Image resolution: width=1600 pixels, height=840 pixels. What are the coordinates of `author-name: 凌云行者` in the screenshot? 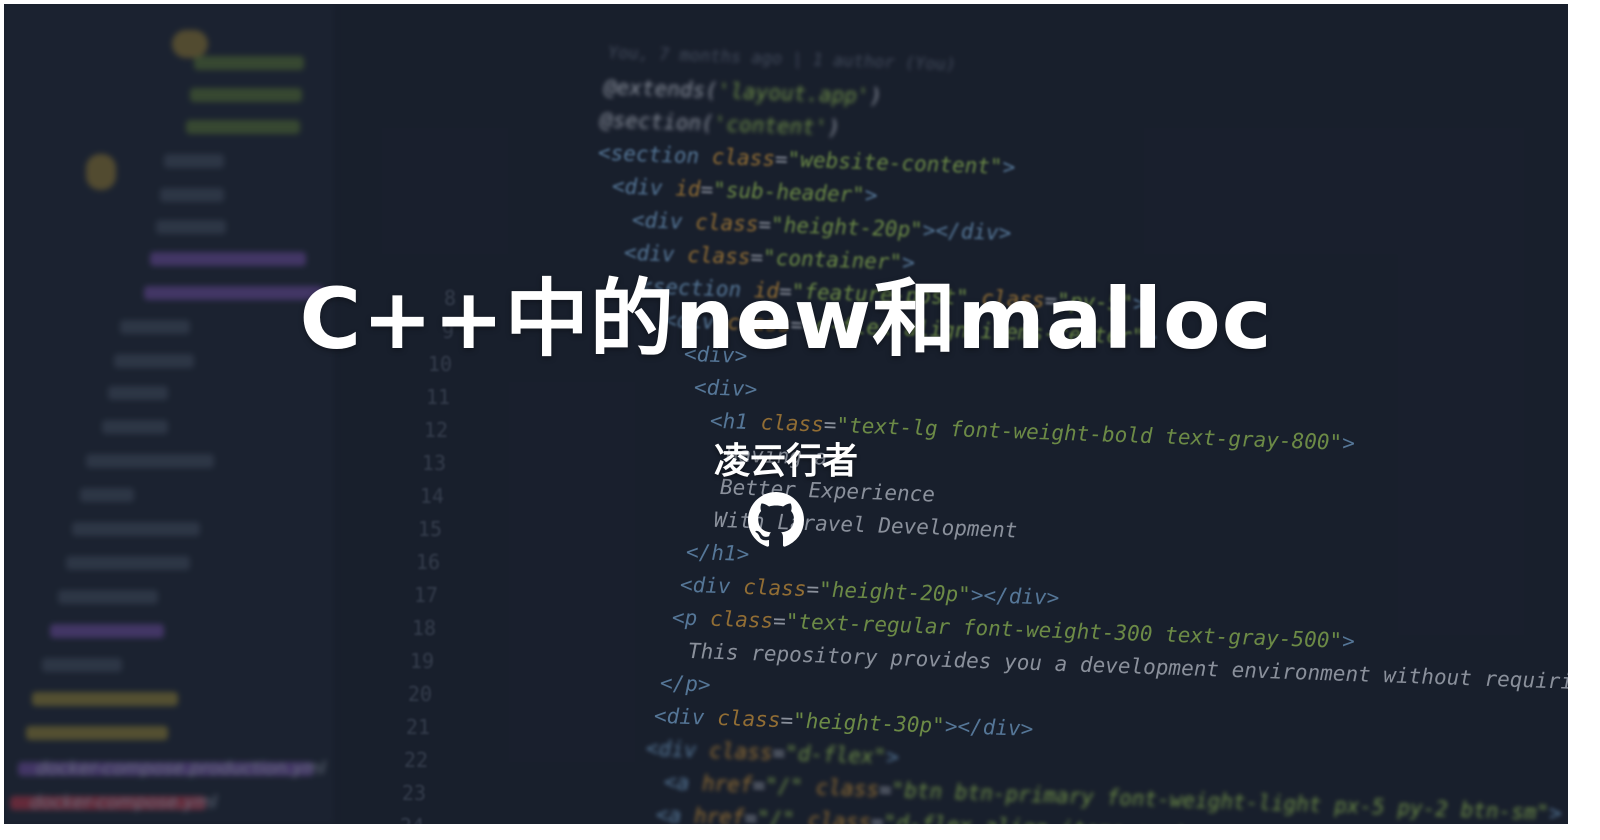 It's located at (785, 461).